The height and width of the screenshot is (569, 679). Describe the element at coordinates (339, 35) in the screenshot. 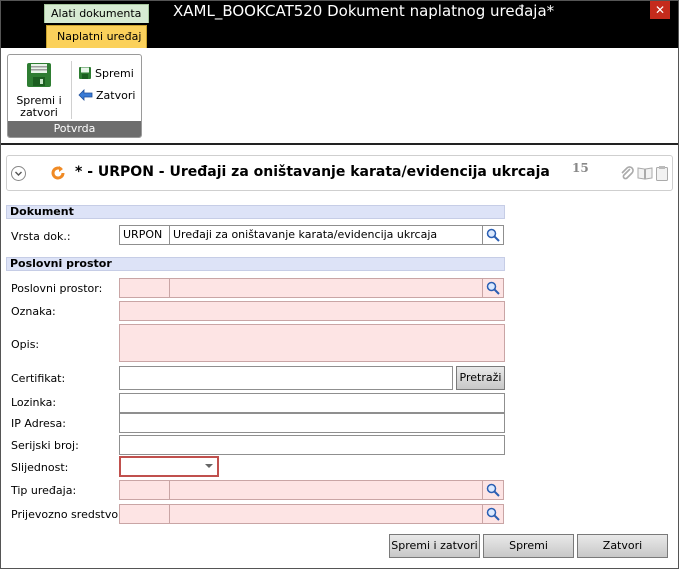

I see `ribbon-tab-row: Naplatni uređaj` at that location.